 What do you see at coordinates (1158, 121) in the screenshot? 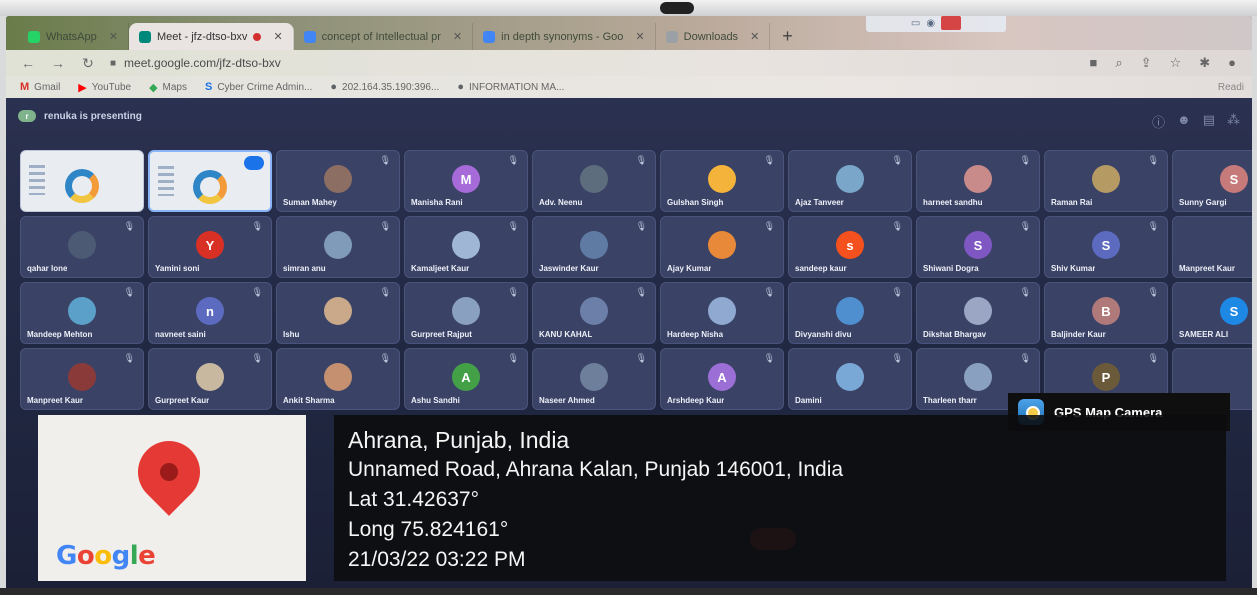
I see `info-icon: ⓘ` at bounding box center [1158, 121].